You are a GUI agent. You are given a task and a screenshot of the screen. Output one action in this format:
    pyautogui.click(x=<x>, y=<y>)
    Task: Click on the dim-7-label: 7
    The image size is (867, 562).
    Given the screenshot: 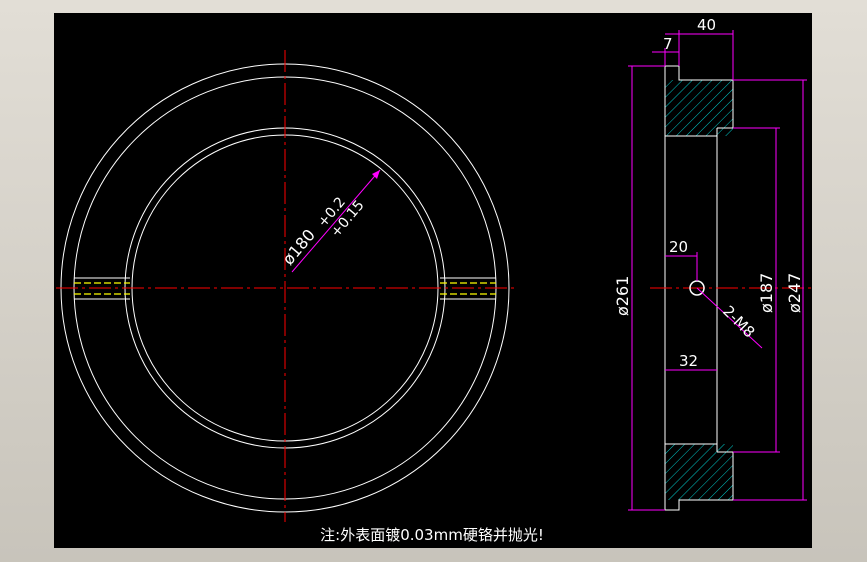 What is the action you would take?
    pyautogui.click(x=668, y=44)
    